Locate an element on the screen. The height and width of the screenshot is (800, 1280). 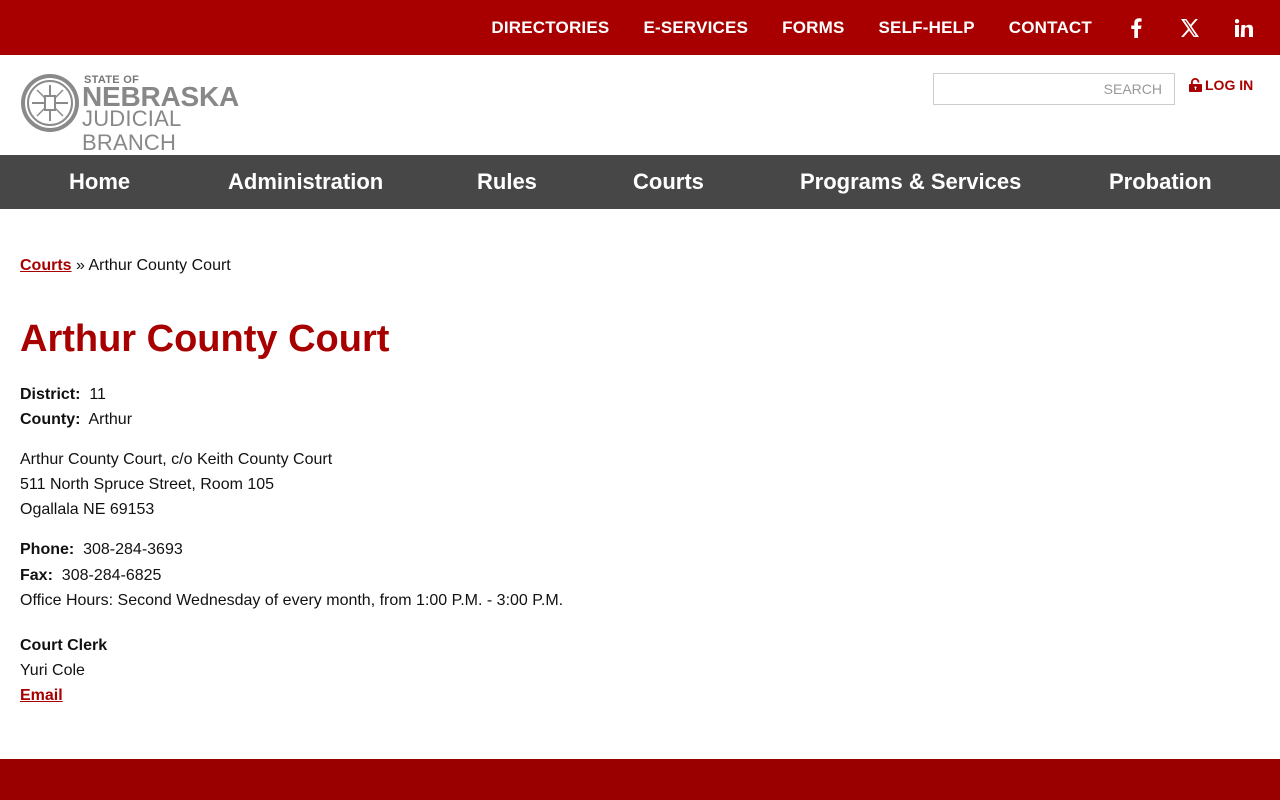
nav-probation: Probation is located at coordinates (1160, 182).